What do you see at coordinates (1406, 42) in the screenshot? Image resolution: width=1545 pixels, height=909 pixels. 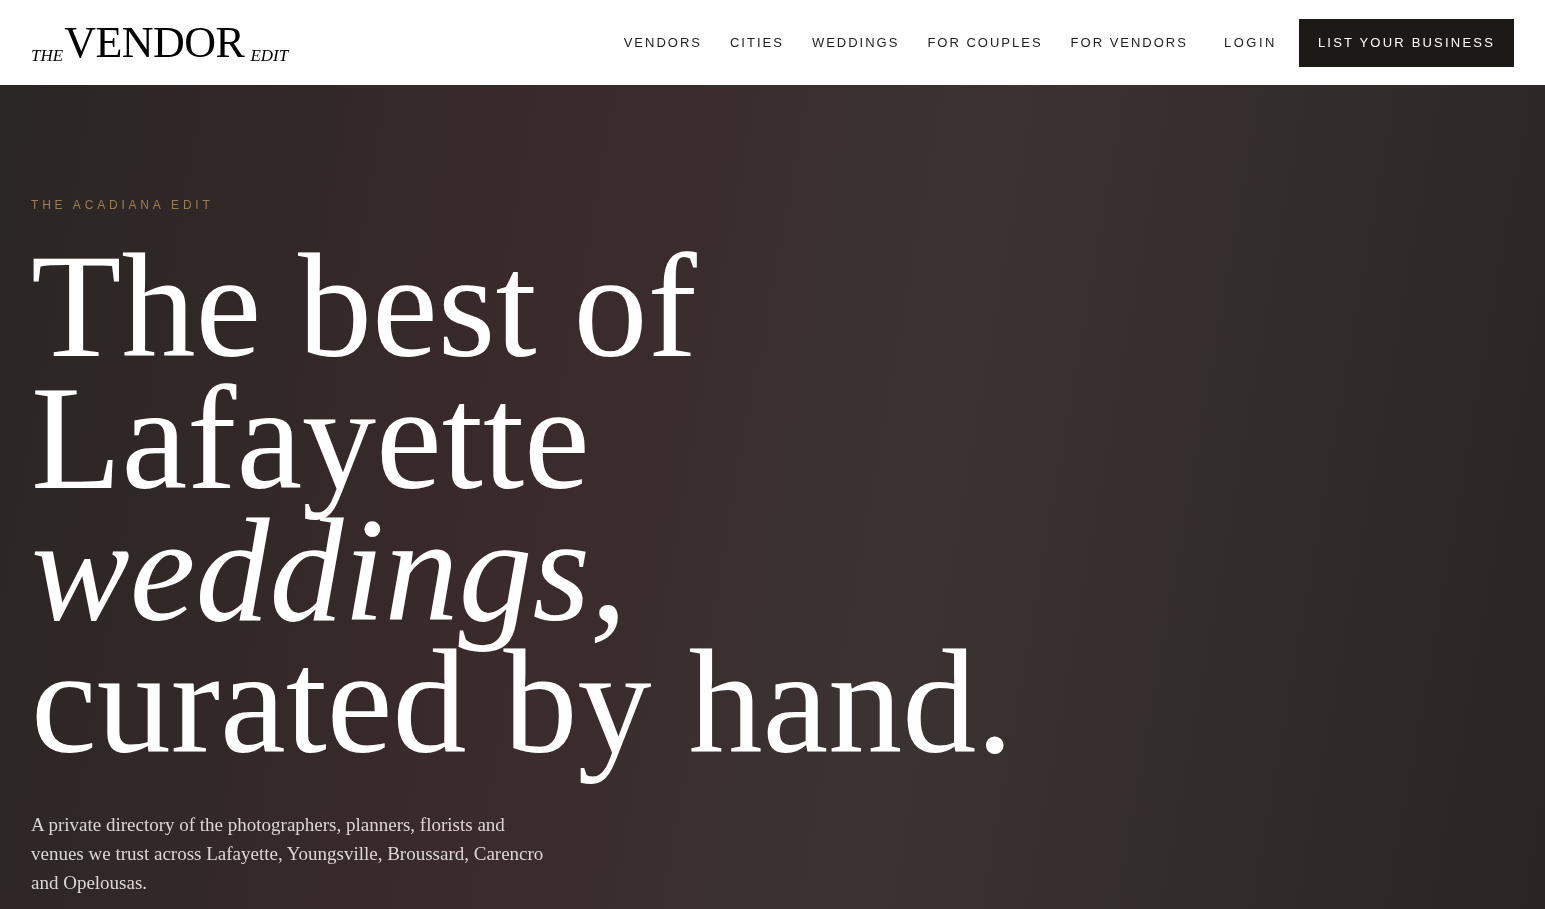 I see `list-your-business-button: LIST YOUR BUSINESS` at bounding box center [1406, 42].